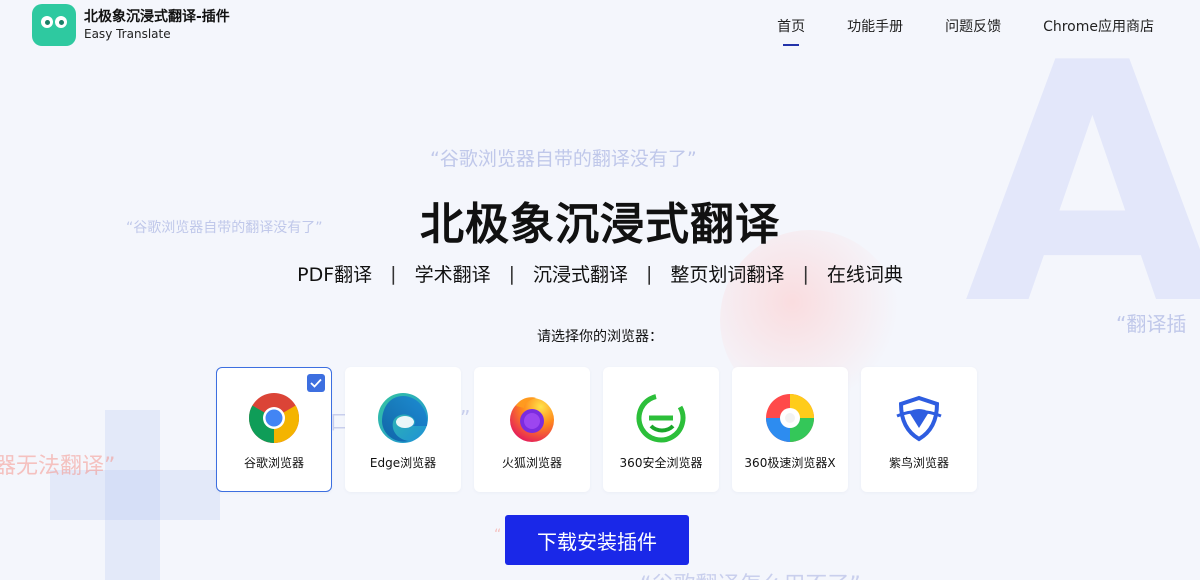  What do you see at coordinates (157, 17) in the screenshot?
I see `logo-title: 北极象沉浸式翻译-插件` at bounding box center [157, 17].